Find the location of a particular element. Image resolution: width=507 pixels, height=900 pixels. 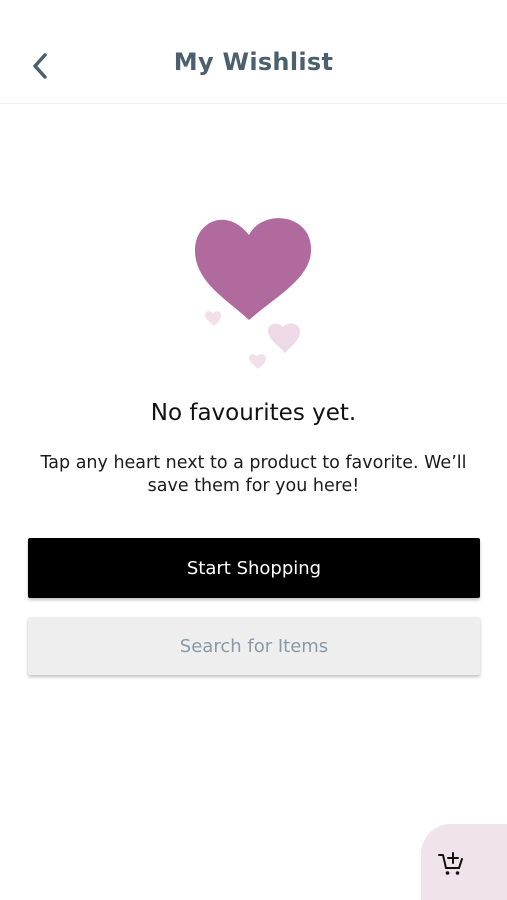

hearts-icon is located at coordinates (253, 293).